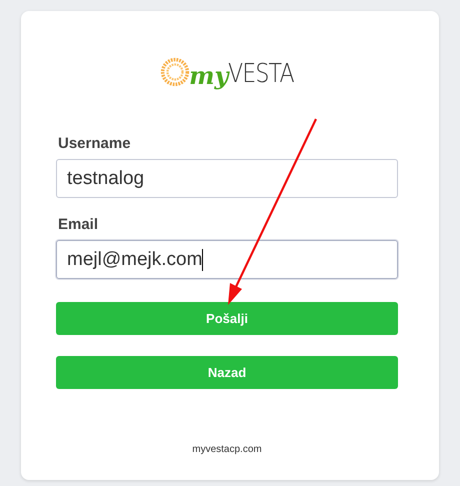 This screenshot has height=486, width=460. Describe the element at coordinates (261, 73) in the screenshot. I see `logo-name: VESTA` at that location.